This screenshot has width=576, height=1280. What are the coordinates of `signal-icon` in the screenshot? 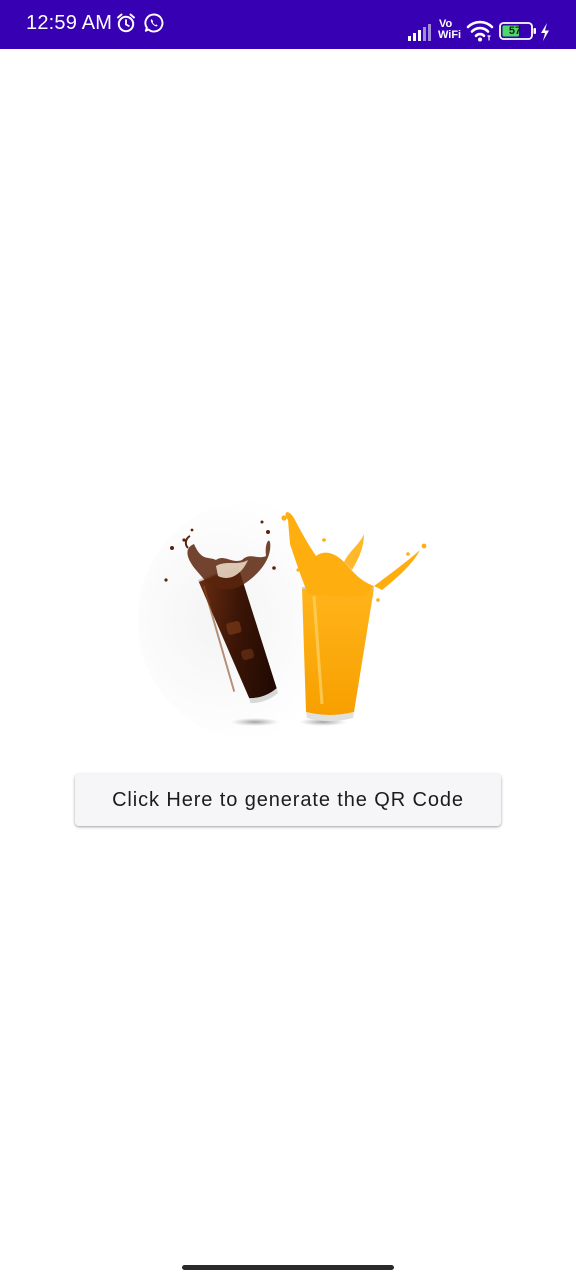 It's located at (421, 32).